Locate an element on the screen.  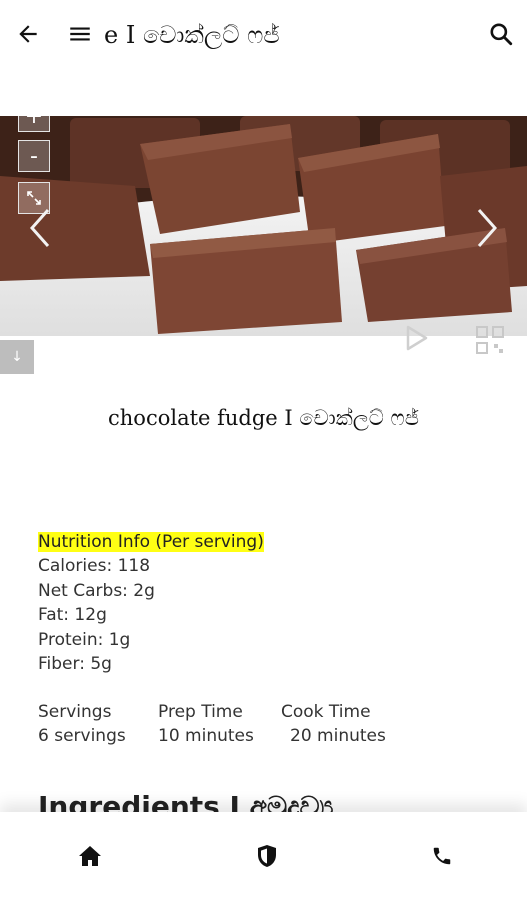
top-app-bar: e I චොක්ලට් ෆජ් is located at coordinates (263, 35).